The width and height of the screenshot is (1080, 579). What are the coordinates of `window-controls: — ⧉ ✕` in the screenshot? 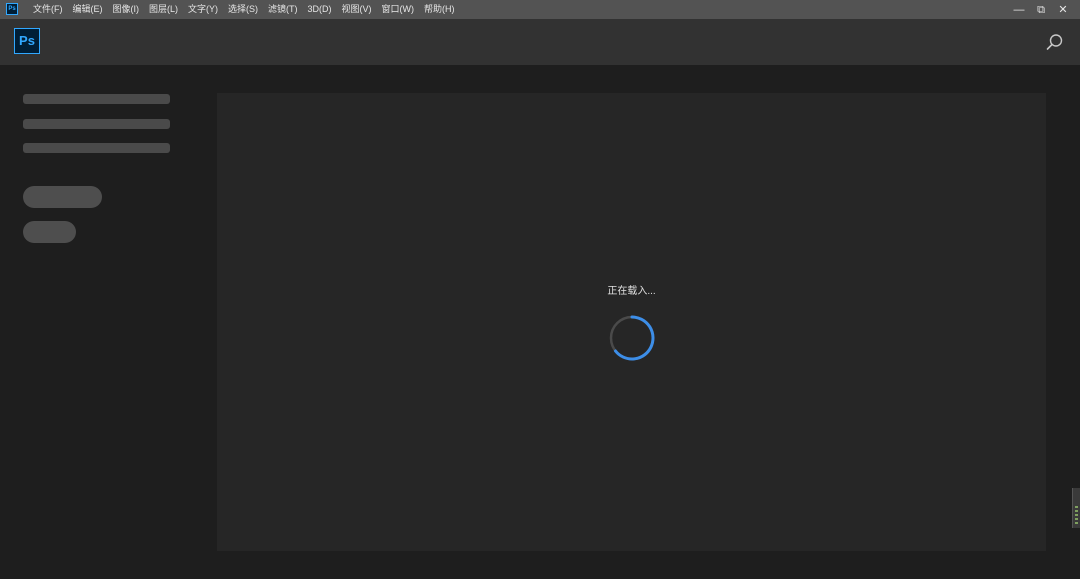 It's located at (1041, 9).